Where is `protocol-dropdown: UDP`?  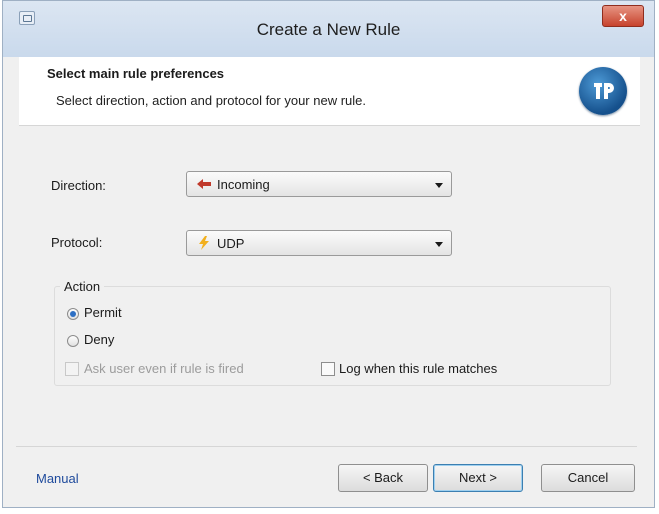 protocol-dropdown: UDP is located at coordinates (319, 243).